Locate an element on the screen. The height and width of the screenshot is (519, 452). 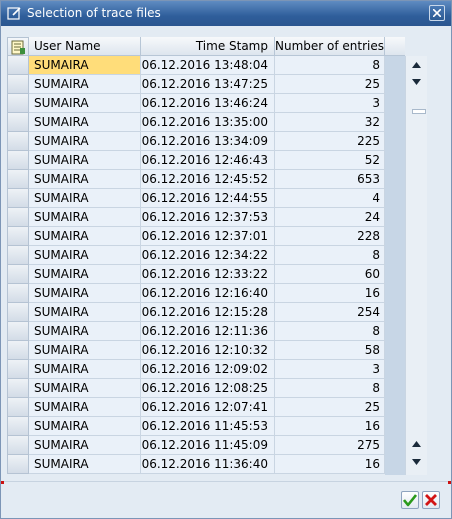
table-row: SUMAIRA 06.12.2016 13:34:09 225 is located at coordinates (196, 141).